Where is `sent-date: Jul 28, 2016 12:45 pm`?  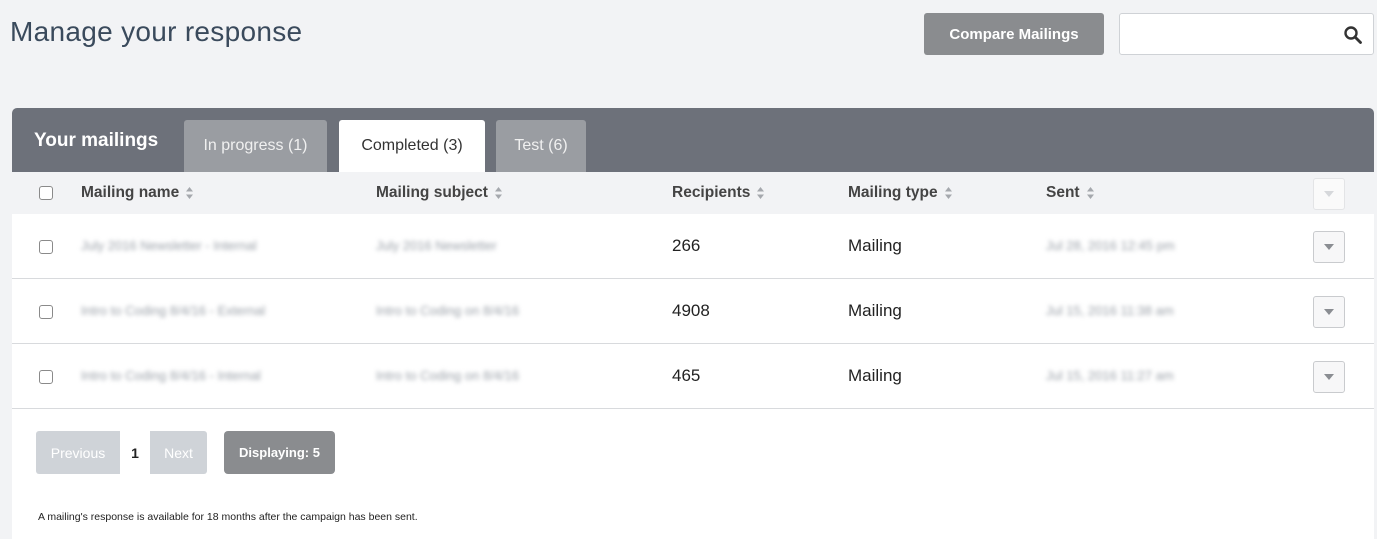 sent-date: Jul 28, 2016 12:45 pm is located at coordinates (1110, 245).